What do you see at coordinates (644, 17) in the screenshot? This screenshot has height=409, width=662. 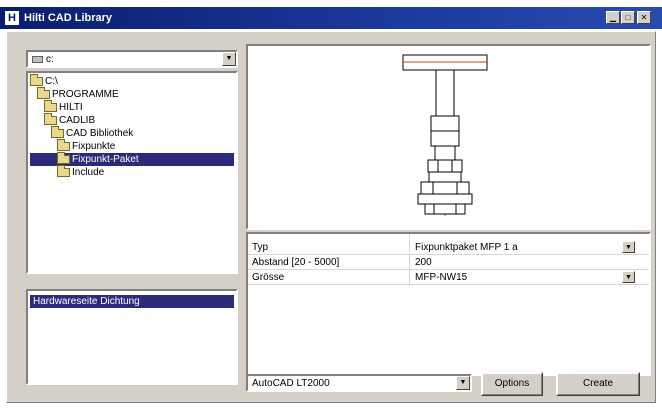 I see `close-icon: ✕` at bounding box center [644, 17].